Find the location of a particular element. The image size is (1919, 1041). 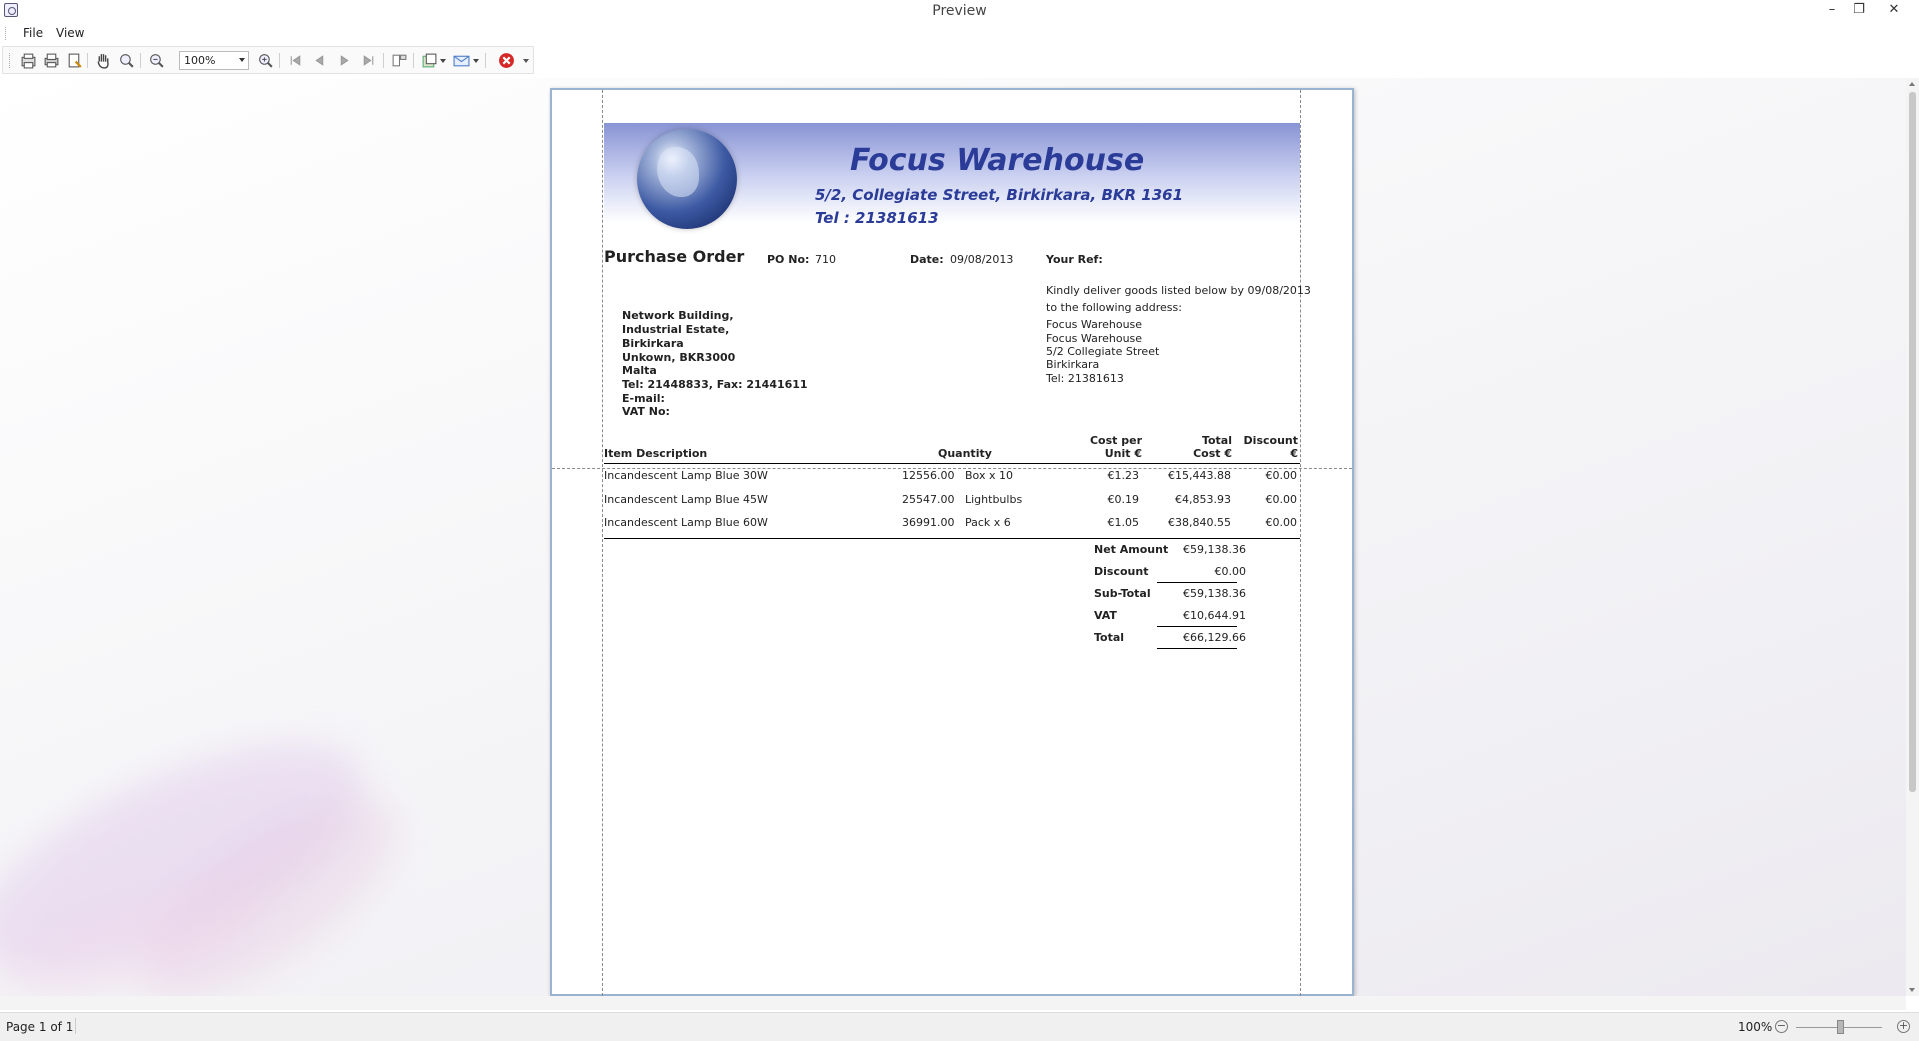

delivery-line: Tel: 21381613 is located at coordinates (1085, 378).